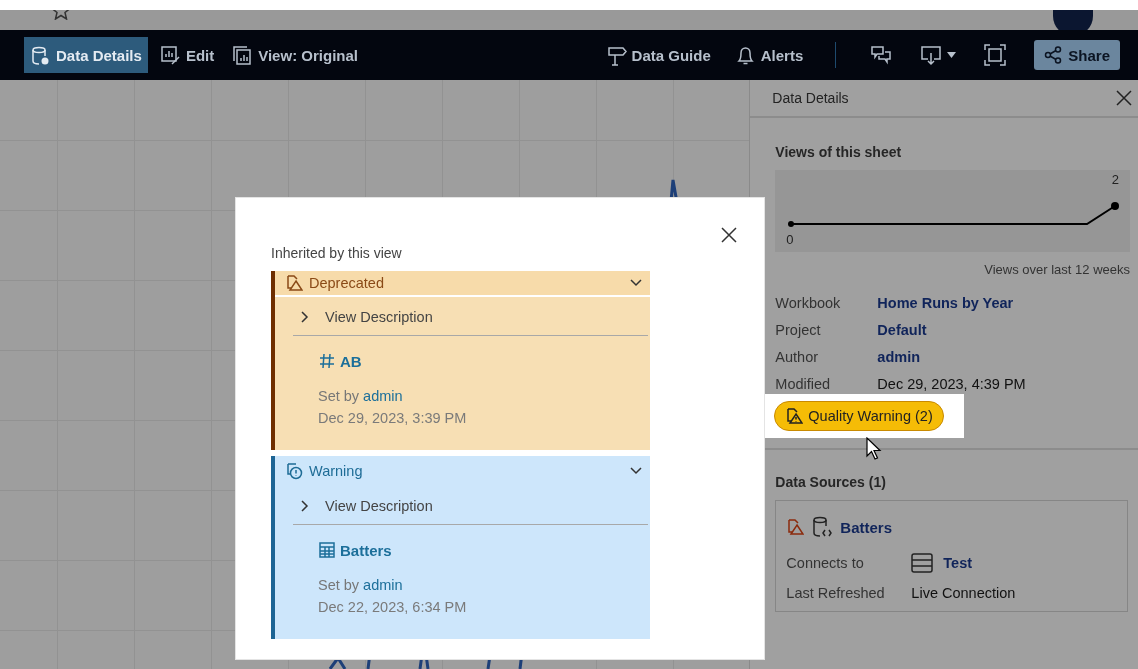 This screenshot has height=669, width=1138. What do you see at coordinates (839, 152) in the screenshot?
I see `section-title: Views of this sheet` at bounding box center [839, 152].